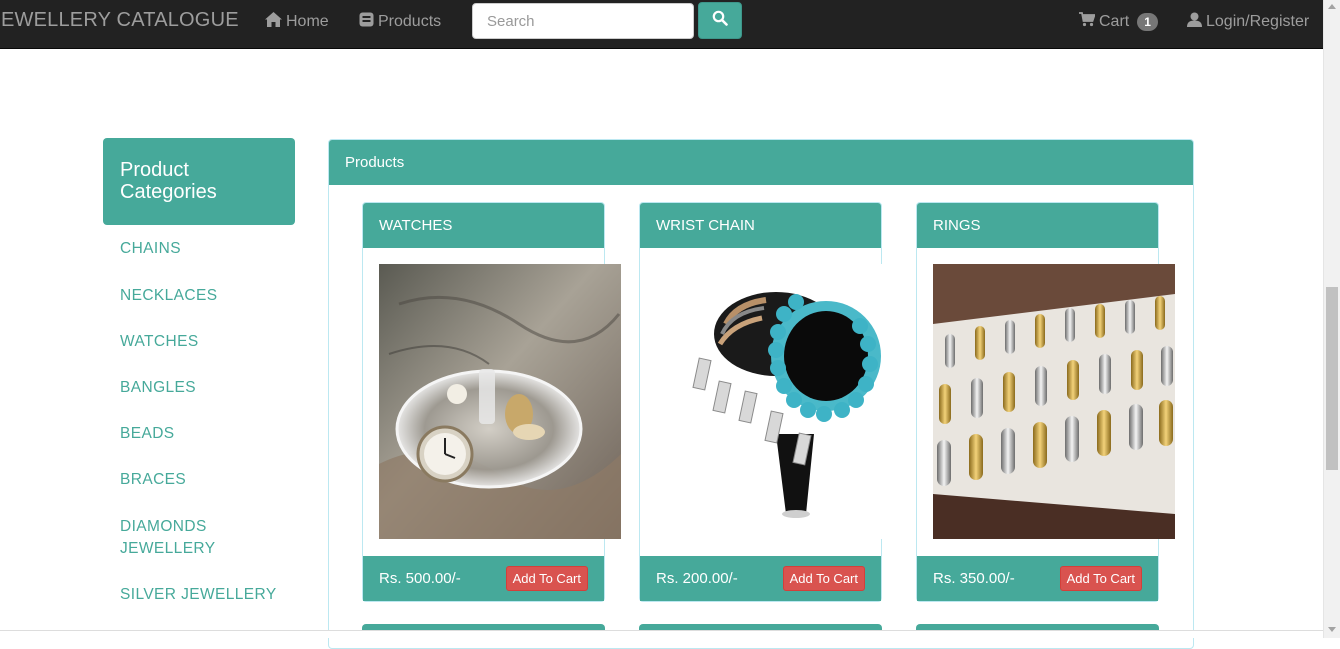 The image size is (1340, 649). Describe the element at coordinates (1147, 22) in the screenshot. I see `cart-count-badge: 1` at that location.